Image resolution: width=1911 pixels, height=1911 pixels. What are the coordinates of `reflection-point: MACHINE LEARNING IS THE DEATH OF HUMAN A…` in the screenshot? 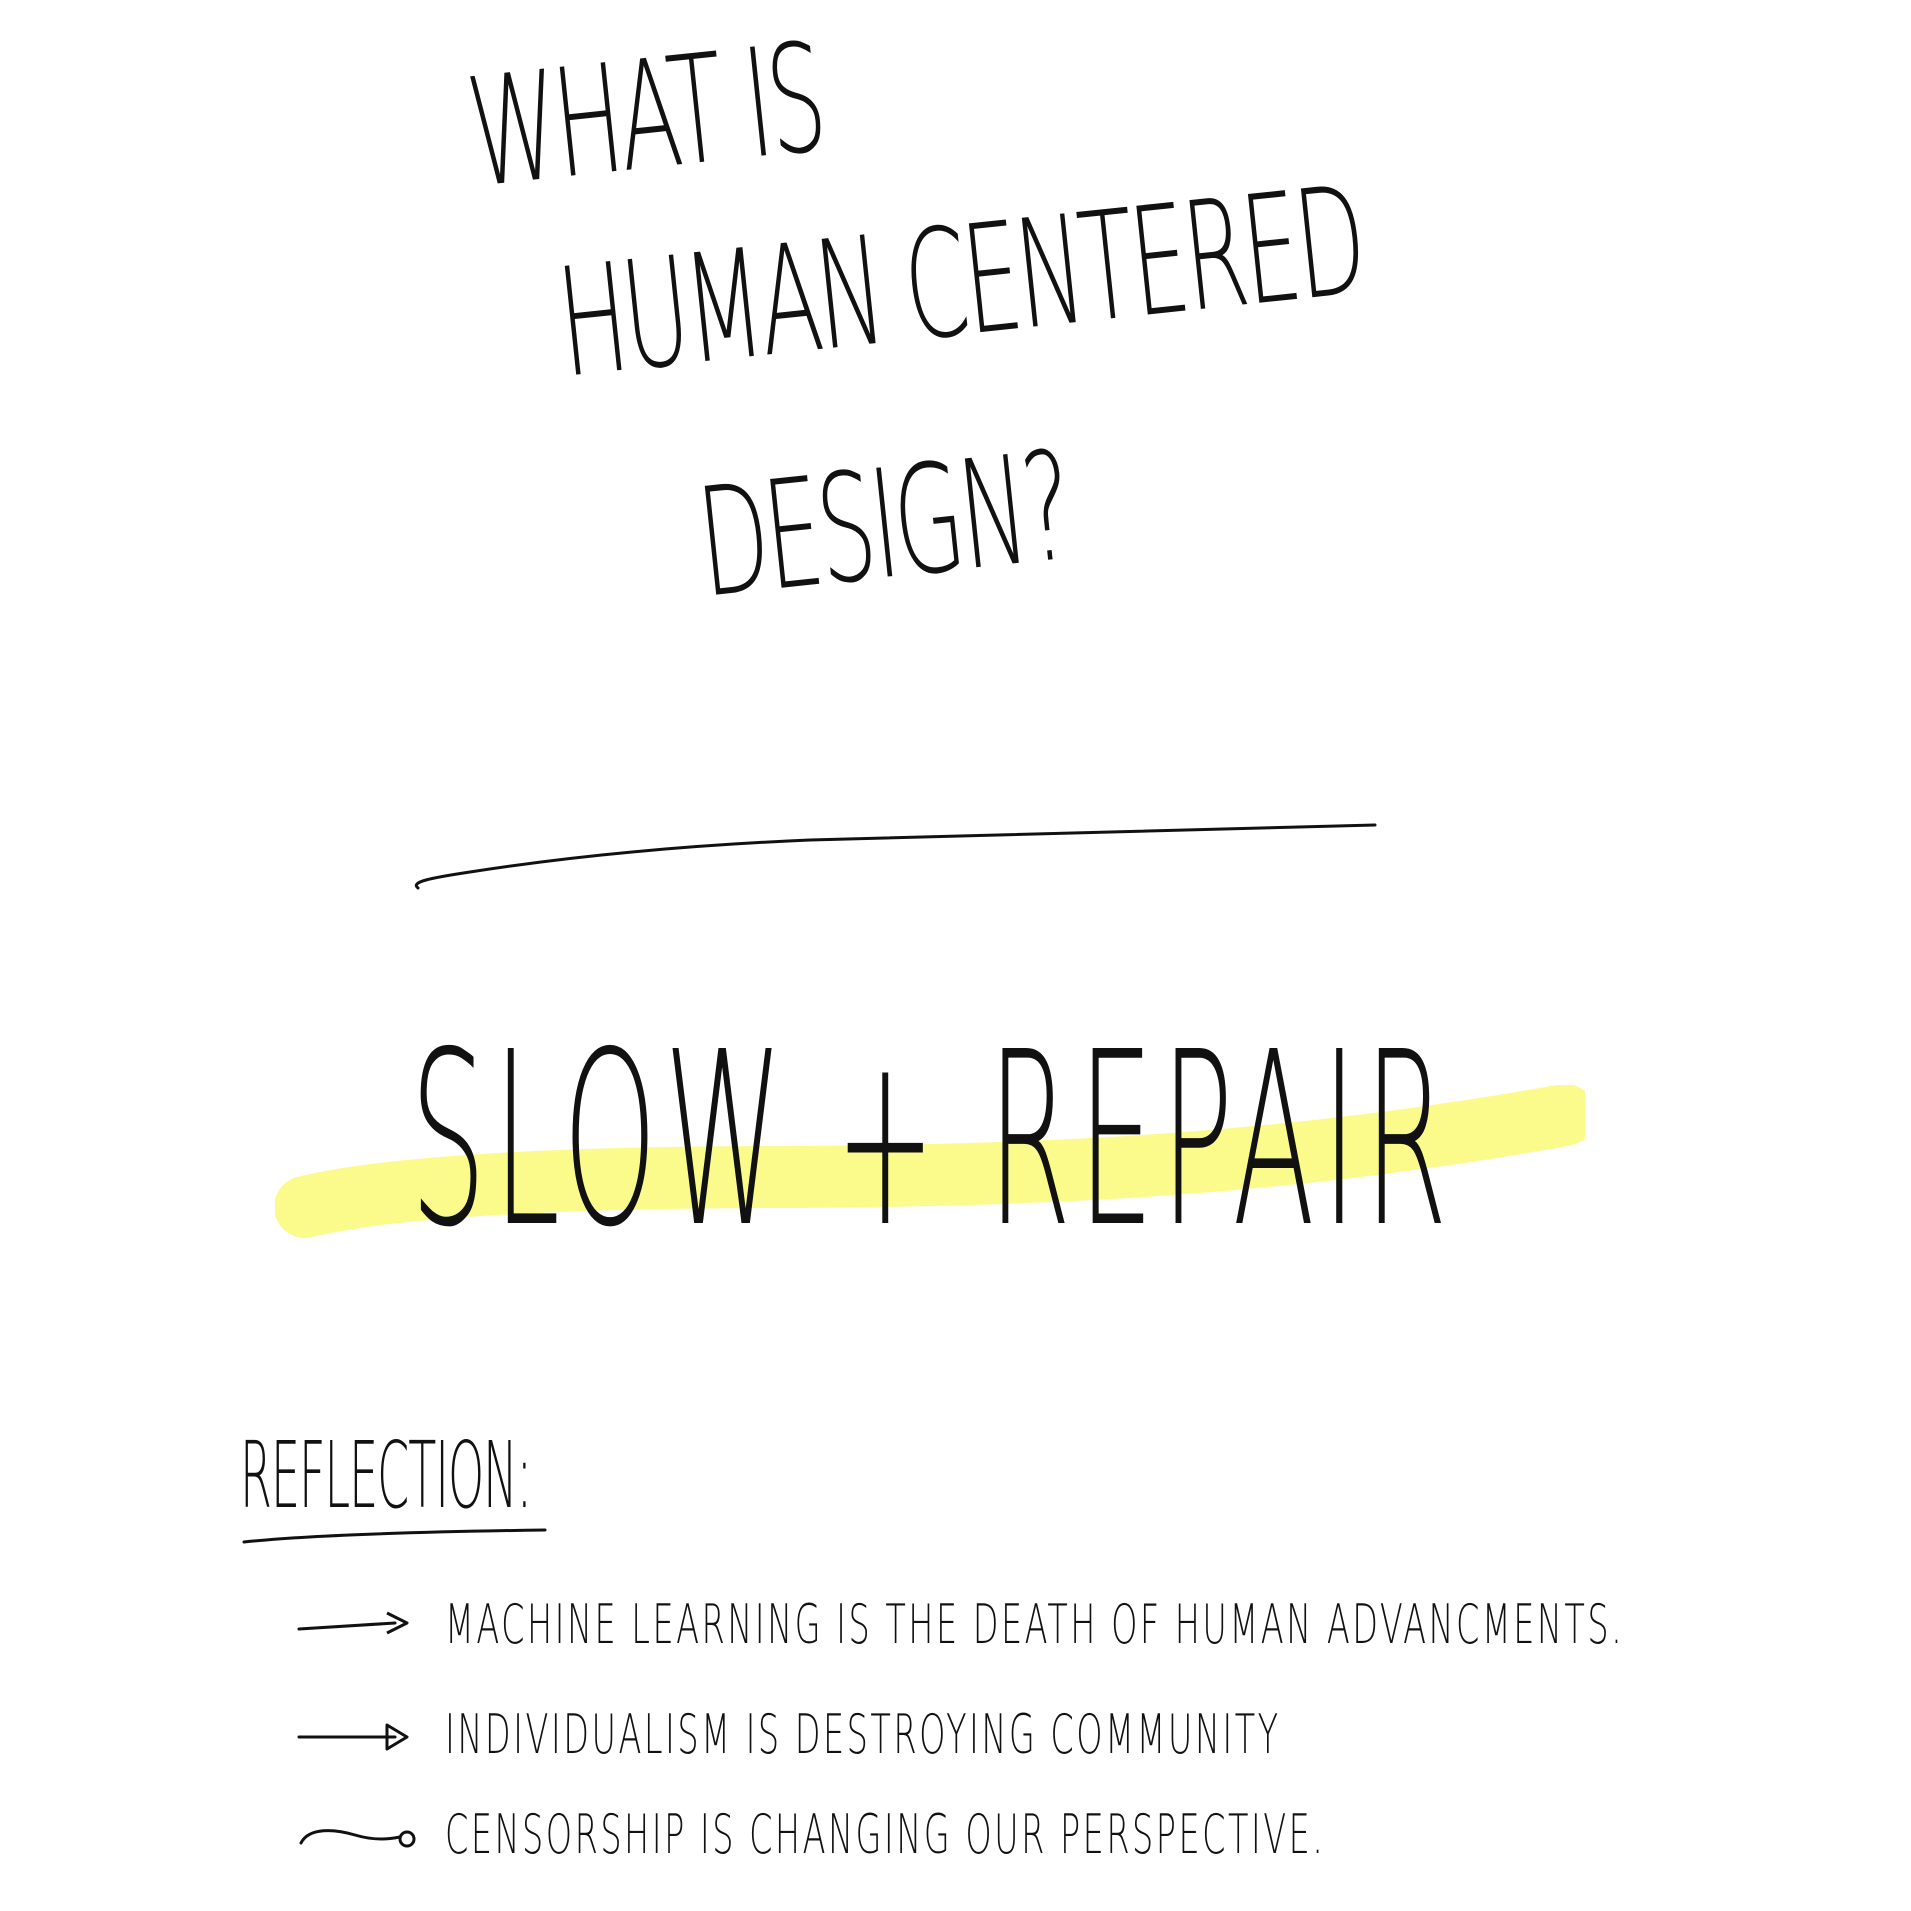 It's located at (1020, 1630).